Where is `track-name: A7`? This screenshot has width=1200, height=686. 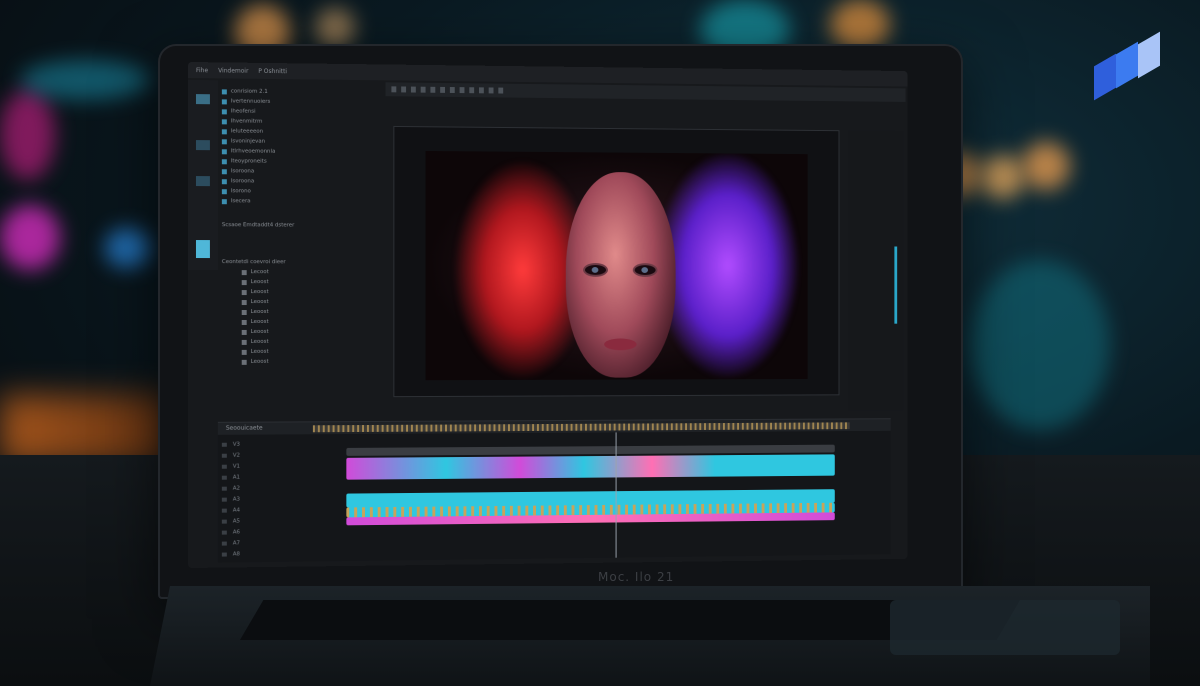
track-name: A7 is located at coordinates (236, 542).